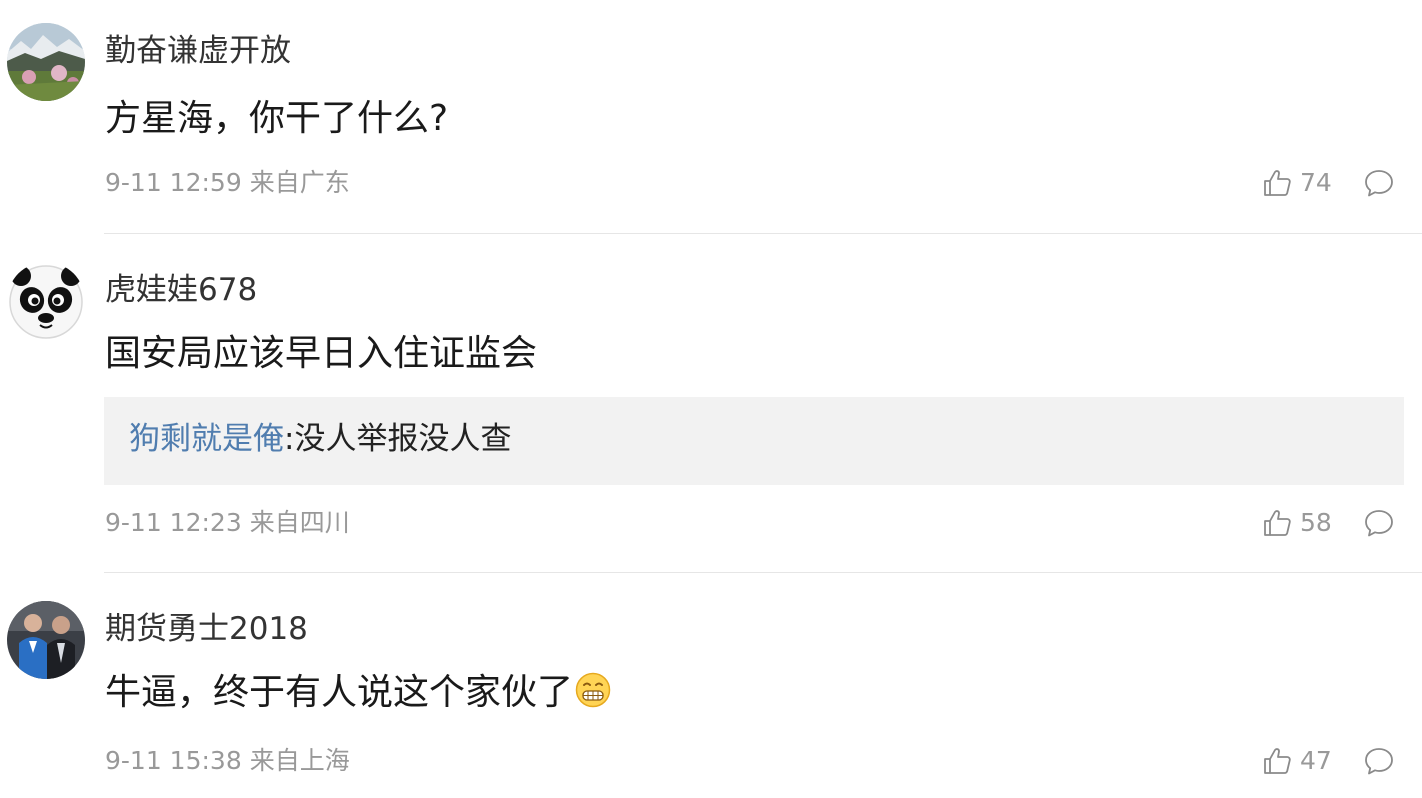 The image size is (1422, 798). Describe the element at coordinates (206, 439) in the screenshot. I see `reply-username: 狗剩就是俺` at that location.